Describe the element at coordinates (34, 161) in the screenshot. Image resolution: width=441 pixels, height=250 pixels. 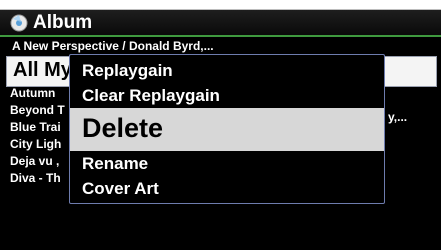
I see `list-item: Deja vu ,` at that location.